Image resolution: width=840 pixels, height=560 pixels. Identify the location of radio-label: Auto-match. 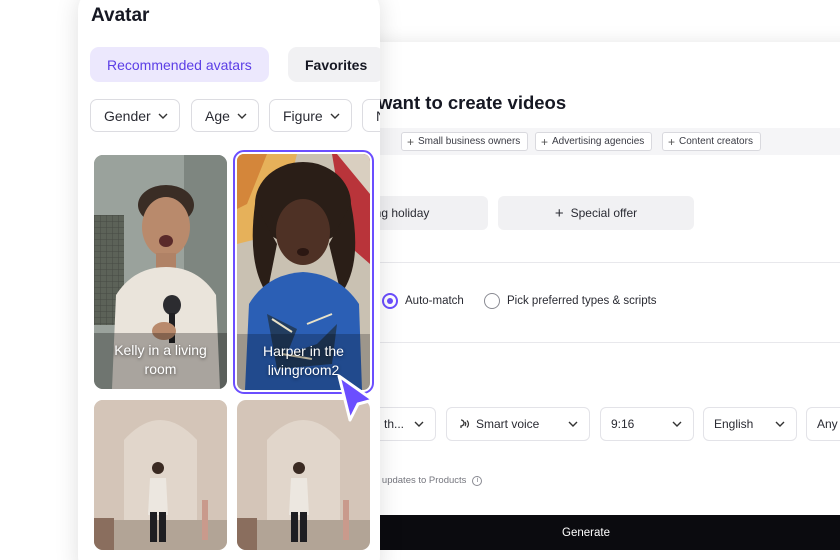
(434, 301).